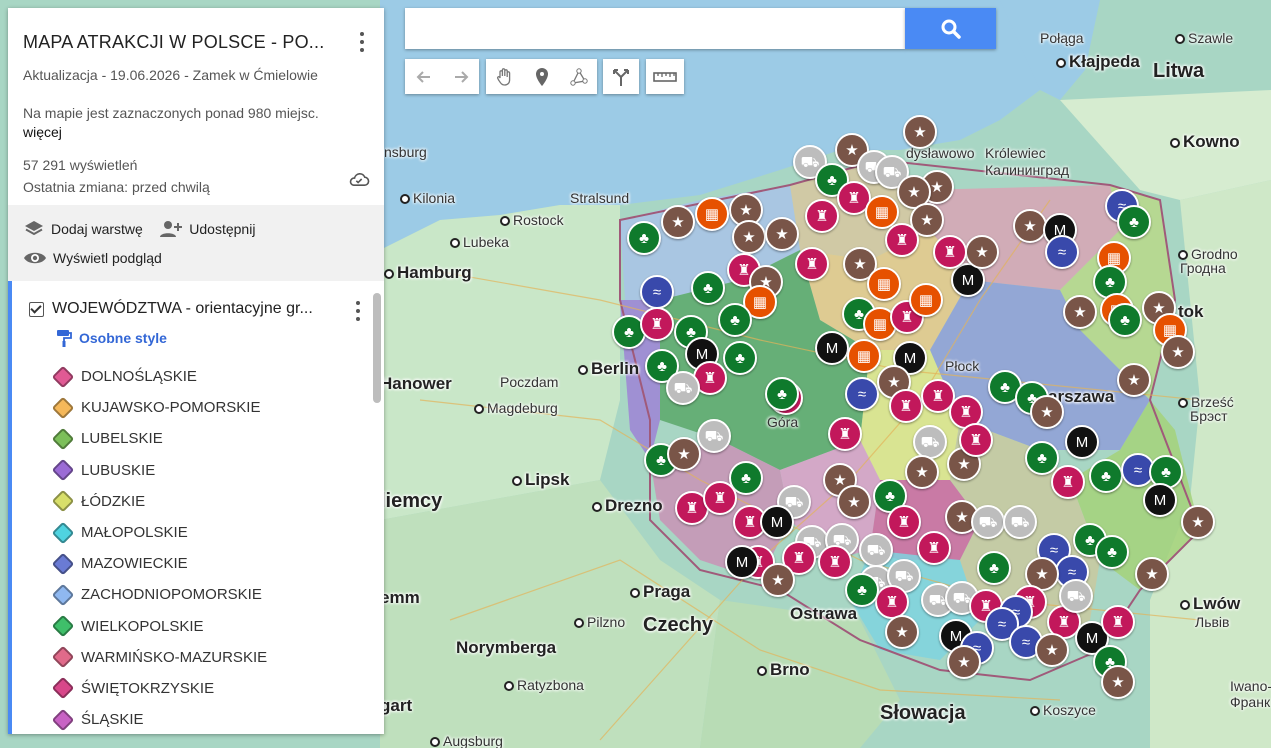 The height and width of the screenshot is (748, 1271). What do you see at coordinates (207, 229) in the screenshot?
I see `share-button: Udostępnij` at bounding box center [207, 229].